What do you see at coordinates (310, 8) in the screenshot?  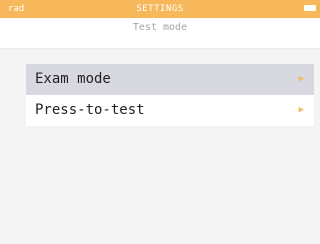 I see `battery-icon` at bounding box center [310, 8].